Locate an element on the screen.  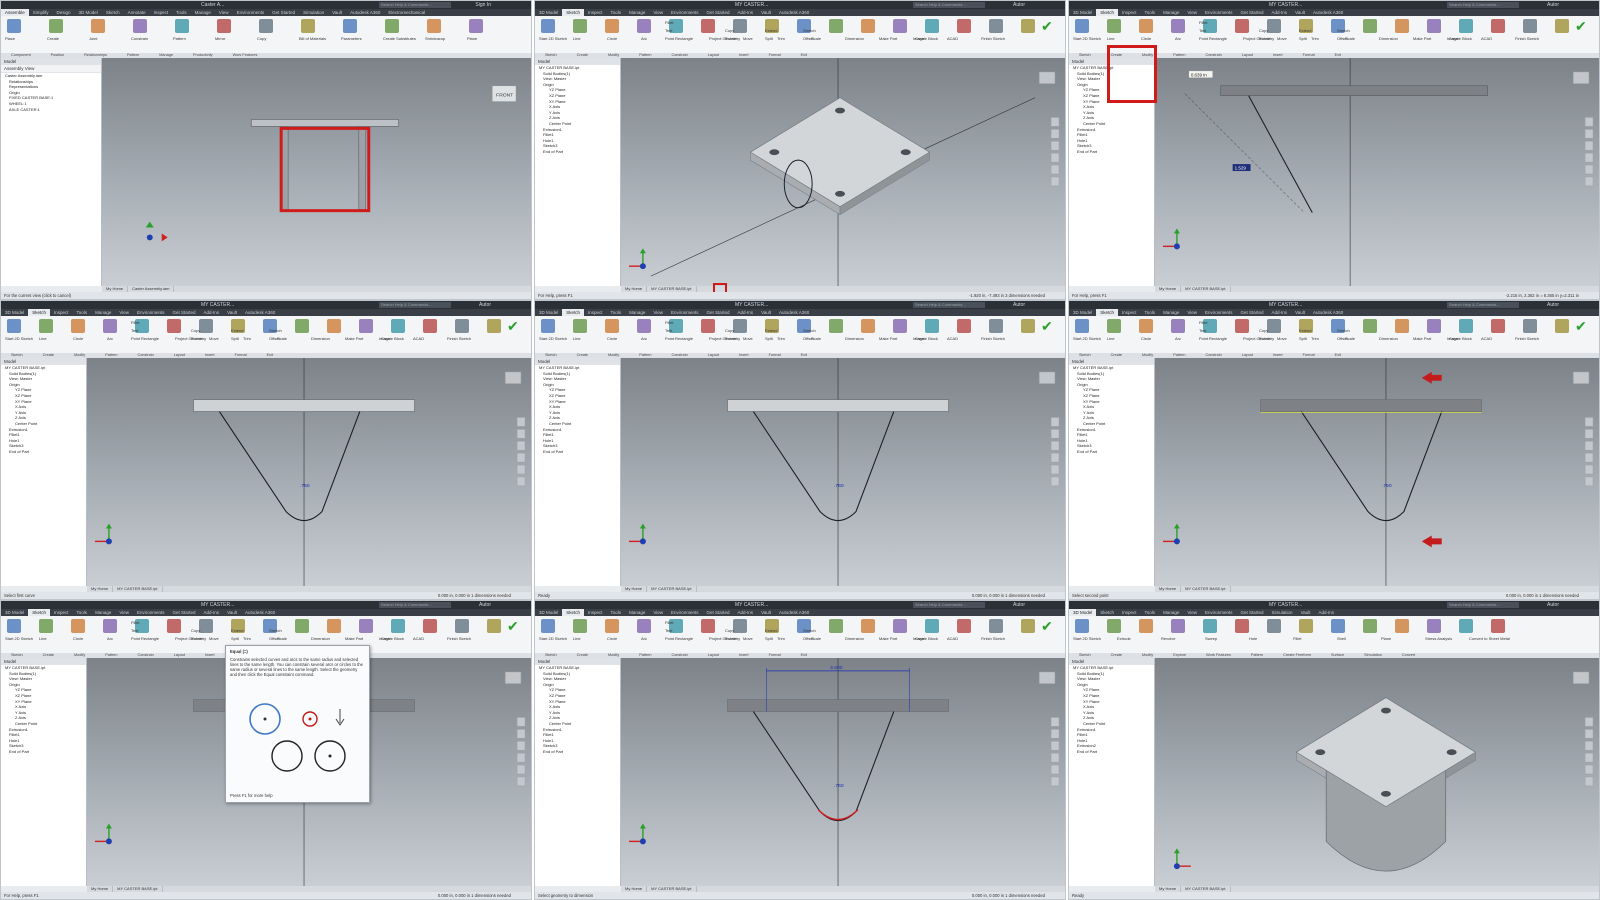
viewport-canvas: 3.000 .750 is located at coordinates (843, 772).